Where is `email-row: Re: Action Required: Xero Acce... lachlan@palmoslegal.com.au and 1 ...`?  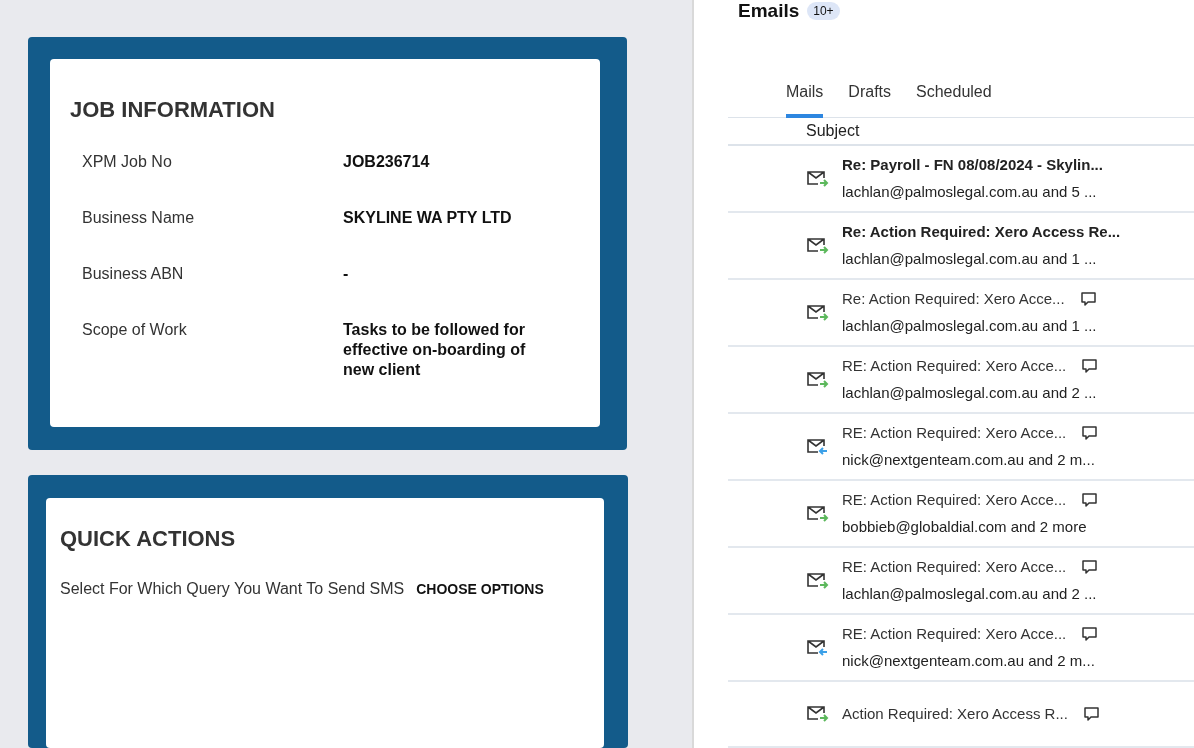
email-row: Re: Action Required: Xero Acce... lachlan@palmoslegal.com.au and 1 ... is located at coordinates (961, 313).